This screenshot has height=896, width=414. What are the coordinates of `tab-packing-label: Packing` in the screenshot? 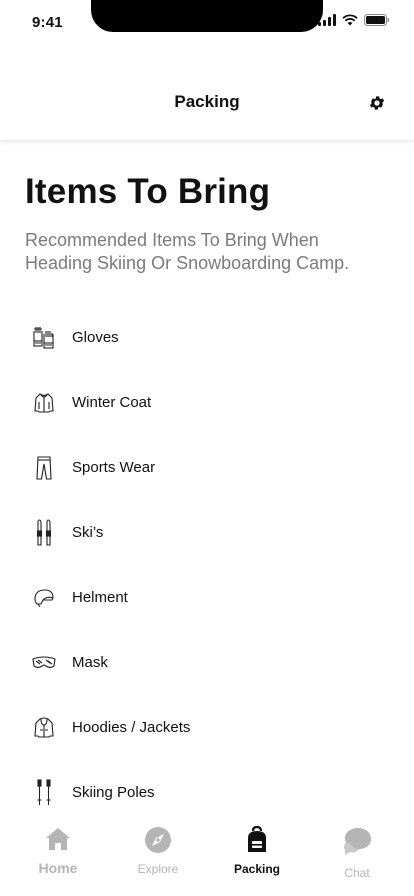 It's located at (257, 869).